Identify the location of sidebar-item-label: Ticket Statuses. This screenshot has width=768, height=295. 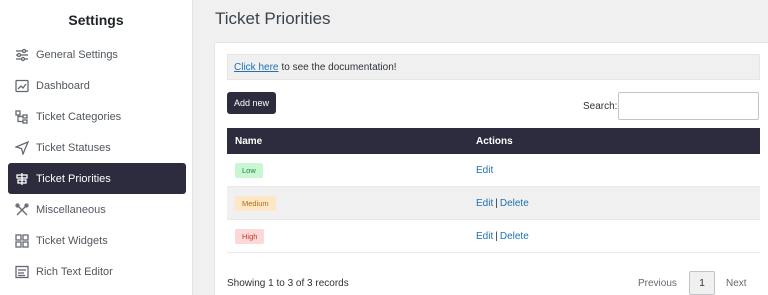
(73, 147).